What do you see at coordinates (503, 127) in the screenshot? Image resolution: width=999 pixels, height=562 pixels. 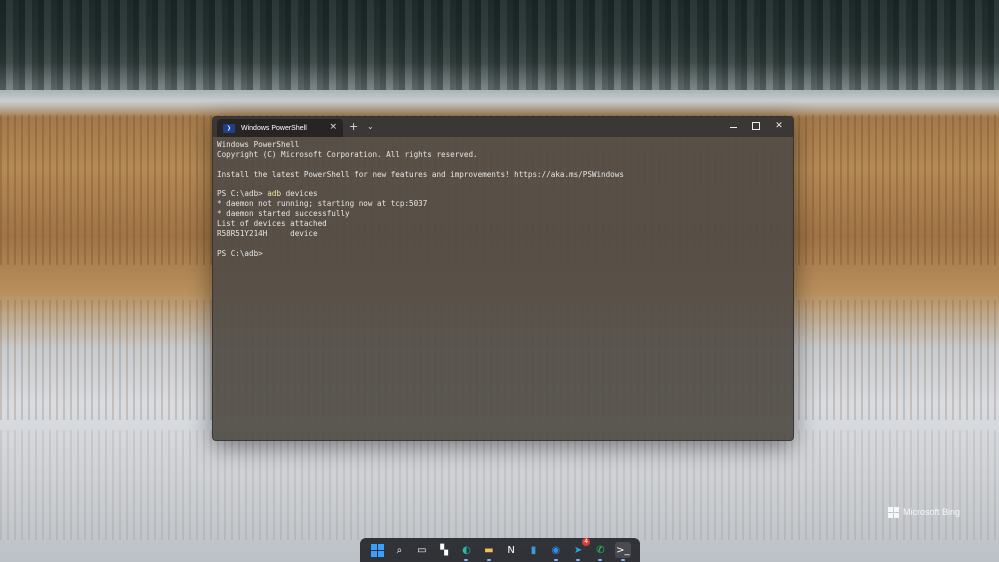 I see `title-bar: ❯ Windows PowerShell × + ⌄ ✕` at bounding box center [503, 127].